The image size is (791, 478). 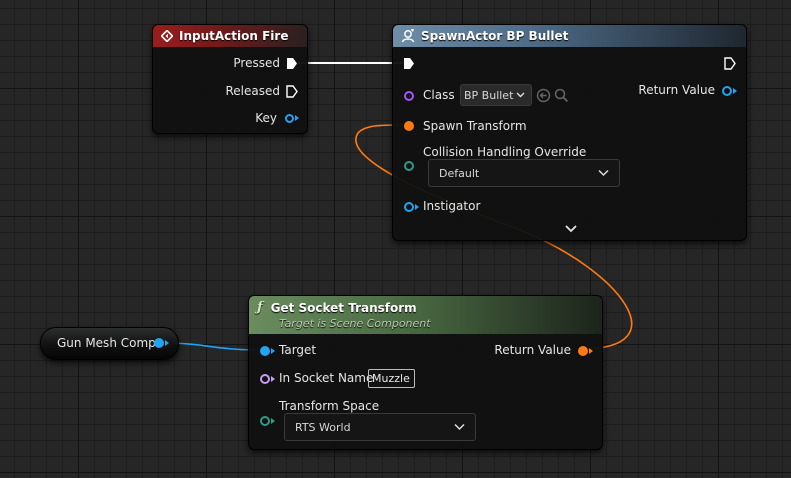 I want to click on exec-in-pin, so click(x=409, y=63).